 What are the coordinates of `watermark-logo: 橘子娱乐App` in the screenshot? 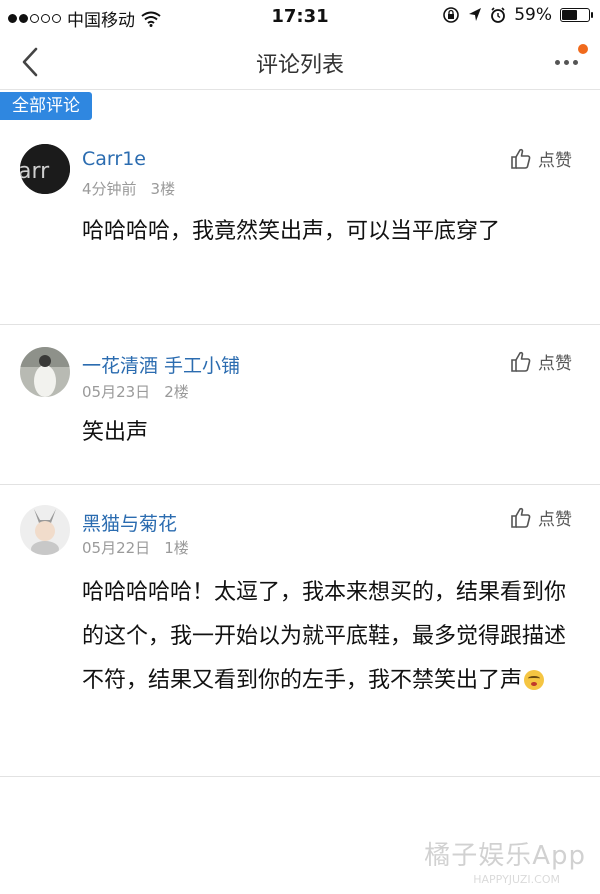 It's located at (505, 856).